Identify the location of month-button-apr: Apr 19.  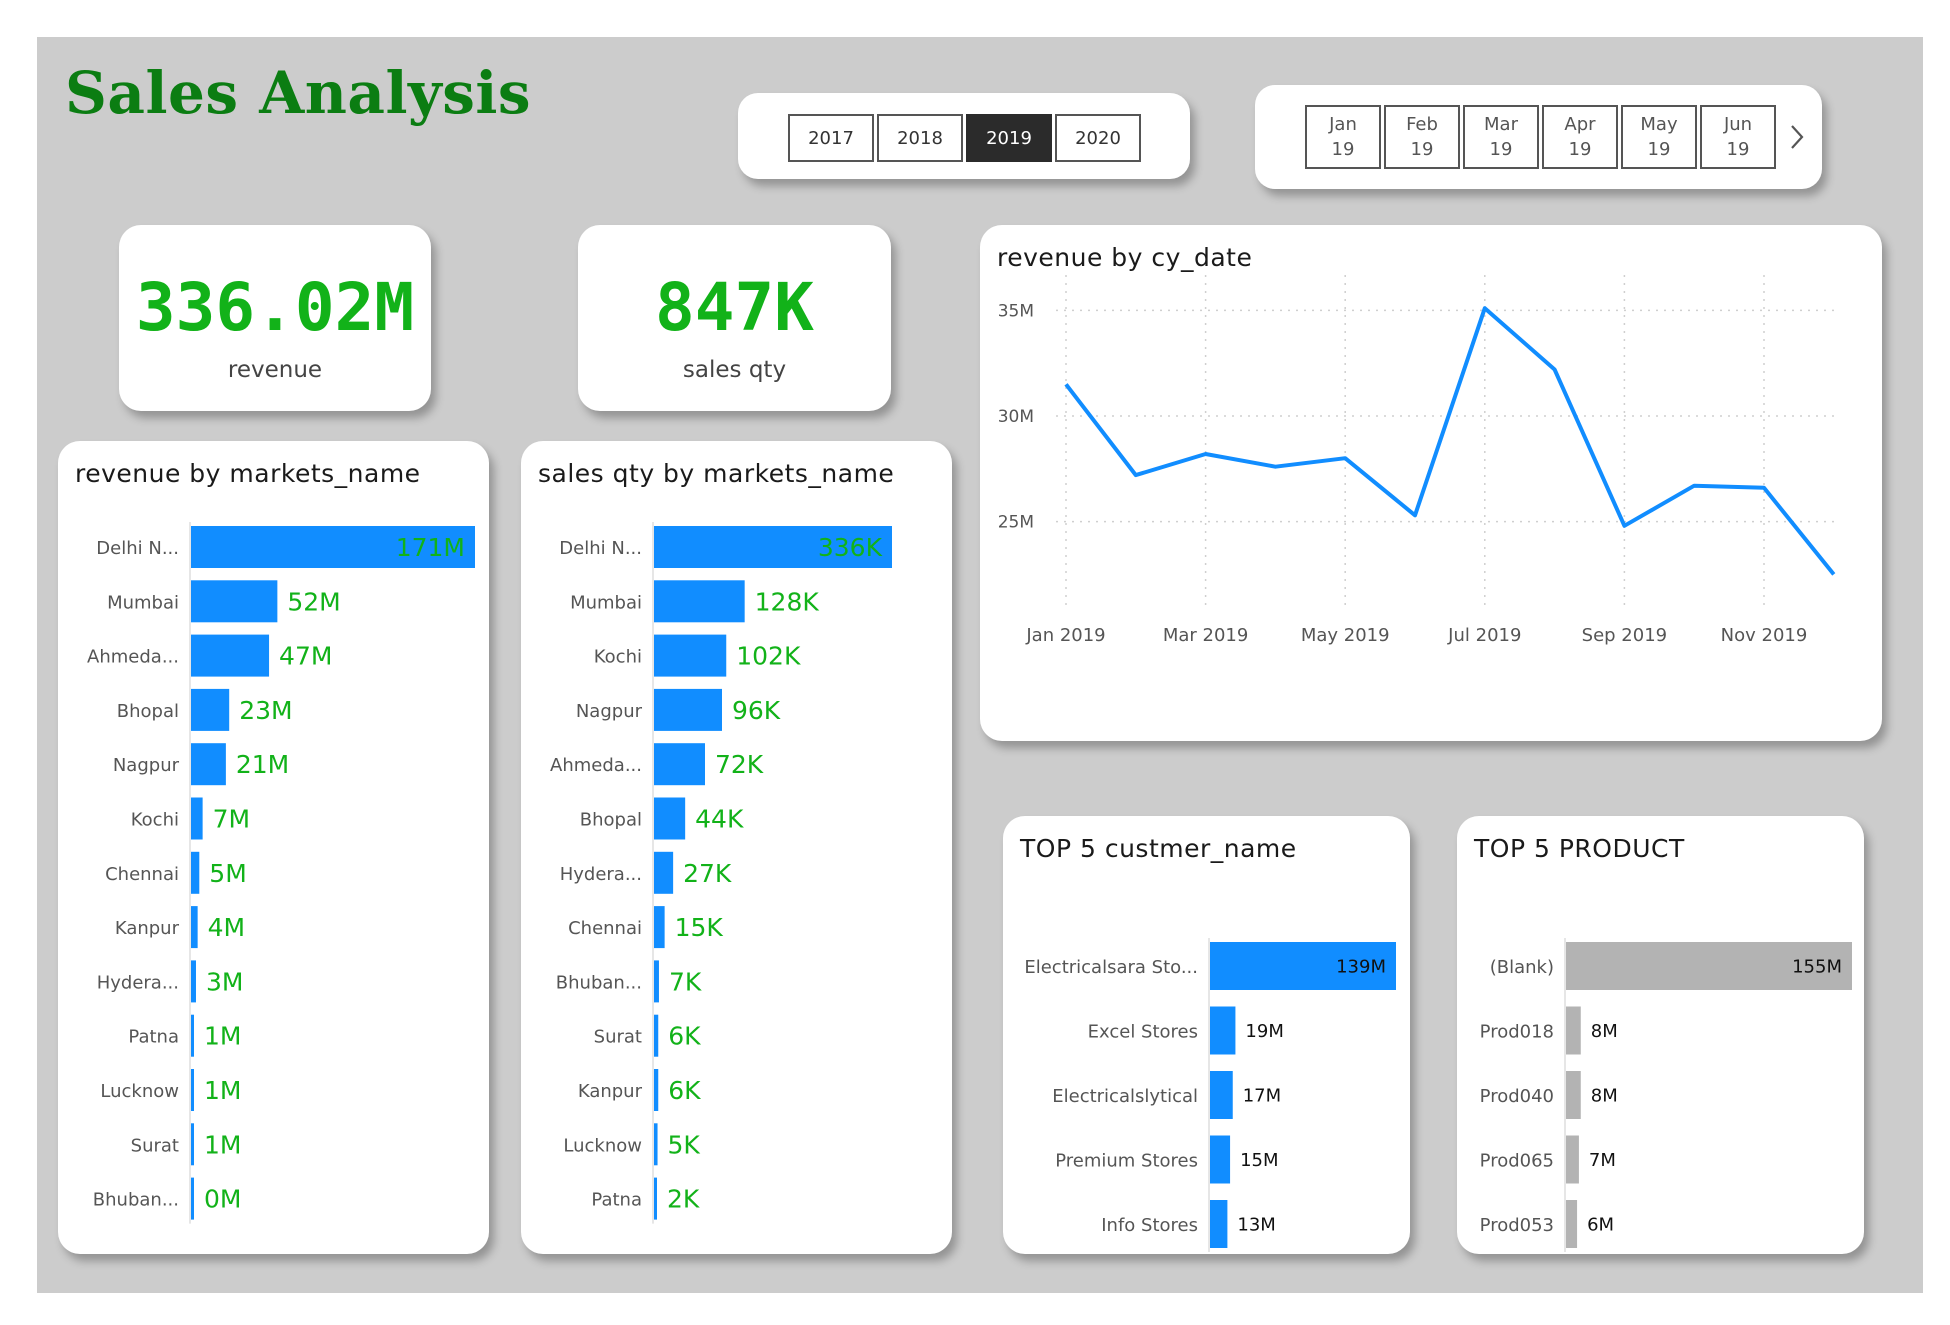
(1580, 137).